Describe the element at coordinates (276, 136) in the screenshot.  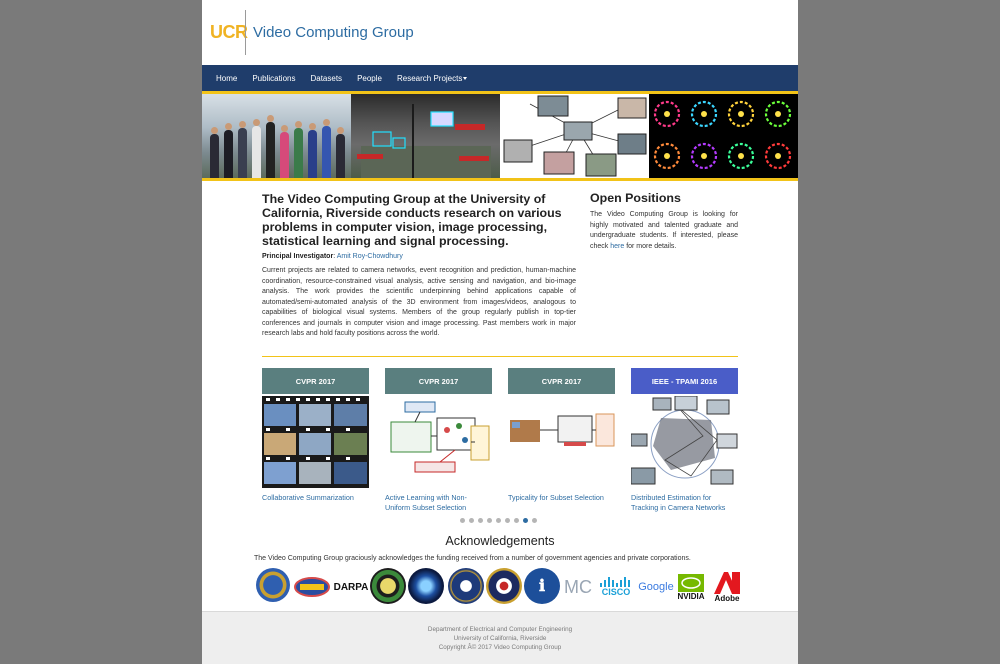
I see `banner-group-photo` at that location.